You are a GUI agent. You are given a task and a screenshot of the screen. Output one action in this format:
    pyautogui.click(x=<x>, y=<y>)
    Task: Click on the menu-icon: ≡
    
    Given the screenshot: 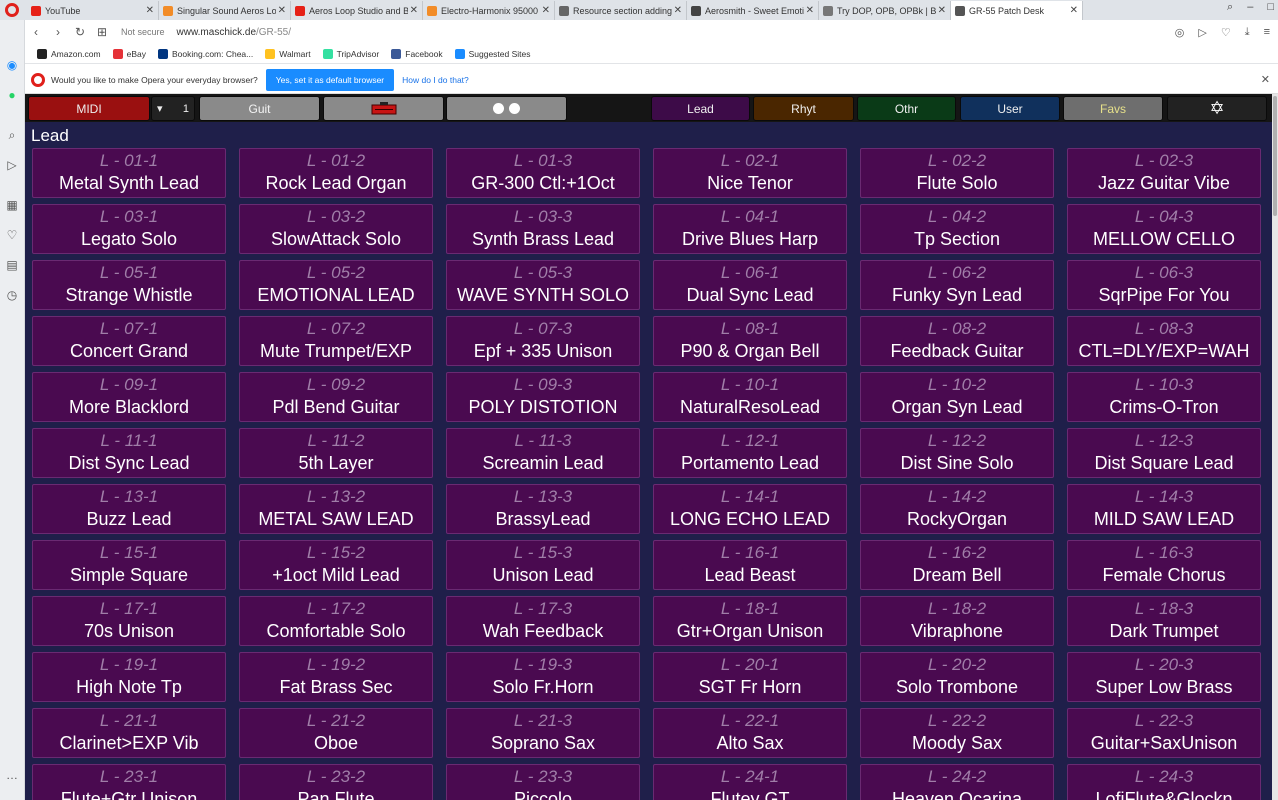 What is the action you would take?
    pyautogui.click(x=1267, y=32)
    